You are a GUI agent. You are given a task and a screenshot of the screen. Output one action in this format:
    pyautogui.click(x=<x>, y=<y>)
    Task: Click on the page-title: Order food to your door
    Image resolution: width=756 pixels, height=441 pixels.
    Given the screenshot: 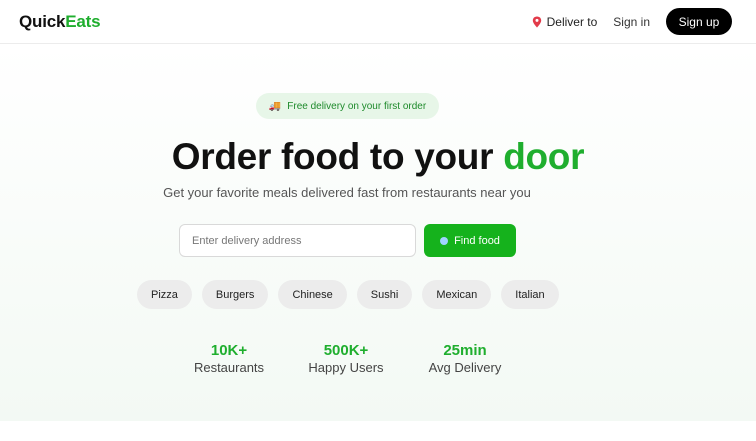 What is the action you would take?
    pyautogui.click(x=378, y=157)
    